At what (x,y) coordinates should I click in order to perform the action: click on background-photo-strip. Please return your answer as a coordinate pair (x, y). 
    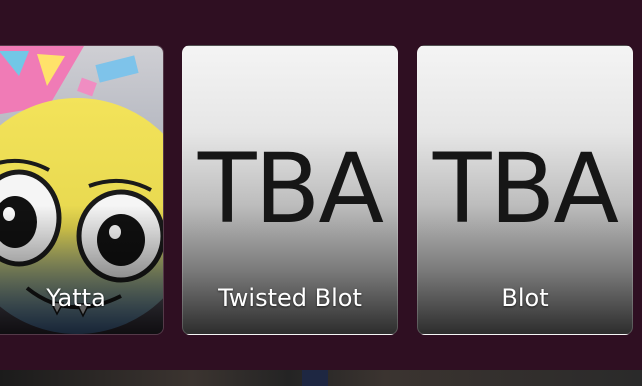
    Looking at the image, I should click on (321, 378).